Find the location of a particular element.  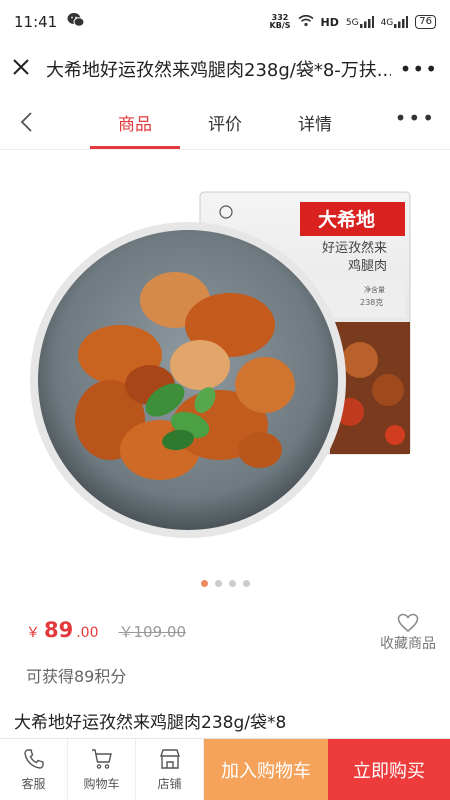

price-integer: 89 is located at coordinates (59, 630).